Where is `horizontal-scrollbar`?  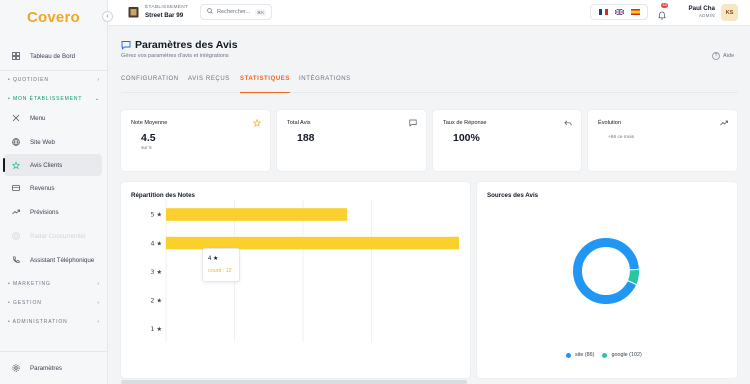 horizontal-scrollbar is located at coordinates (294, 382).